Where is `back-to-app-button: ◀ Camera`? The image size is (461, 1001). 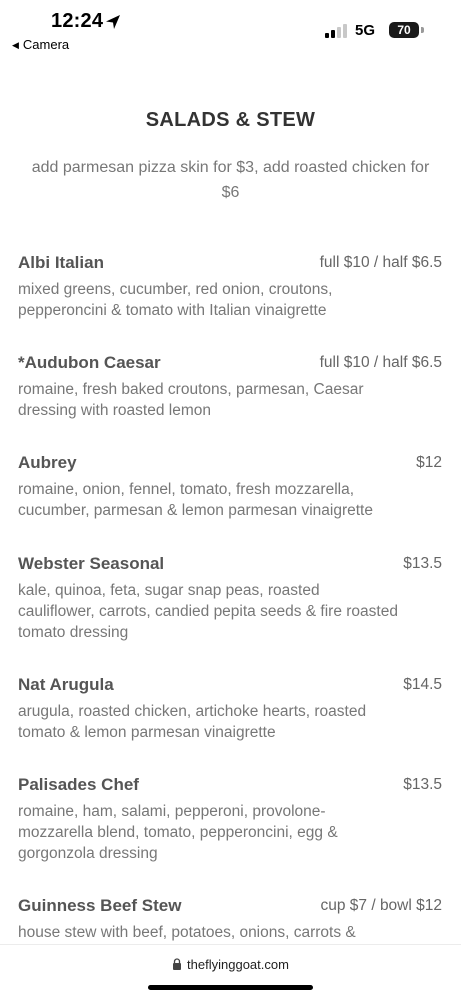
back-to-app-button: ◀ Camera is located at coordinates (40, 44).